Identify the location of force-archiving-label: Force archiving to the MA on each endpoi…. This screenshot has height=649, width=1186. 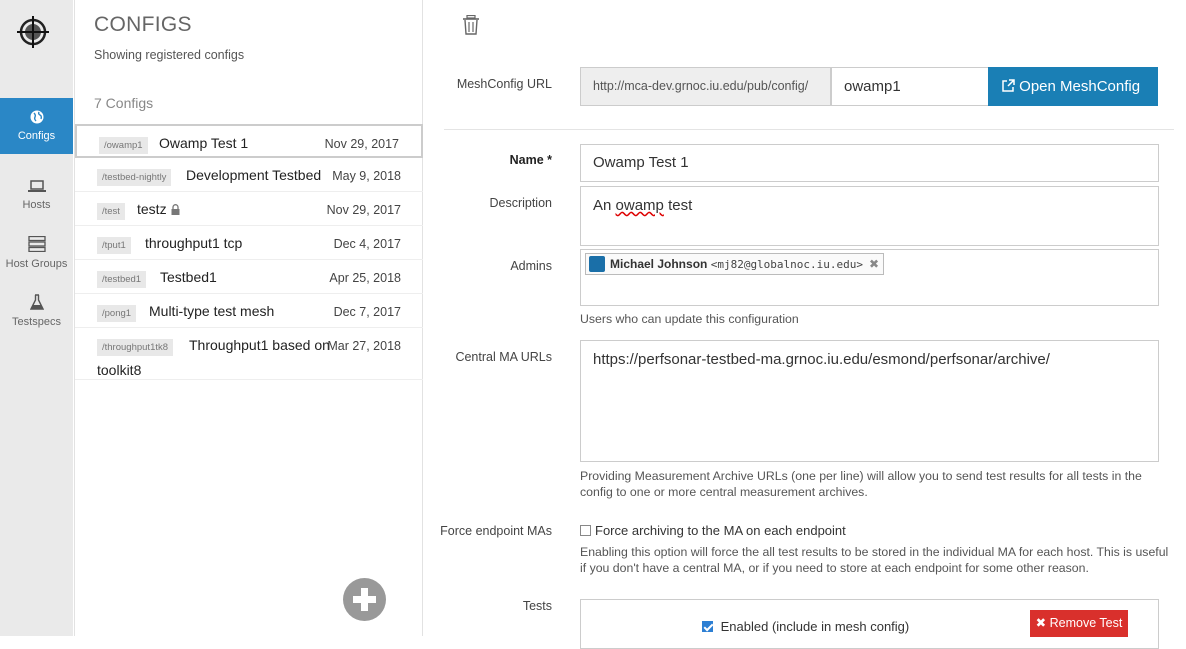
(720, 530).